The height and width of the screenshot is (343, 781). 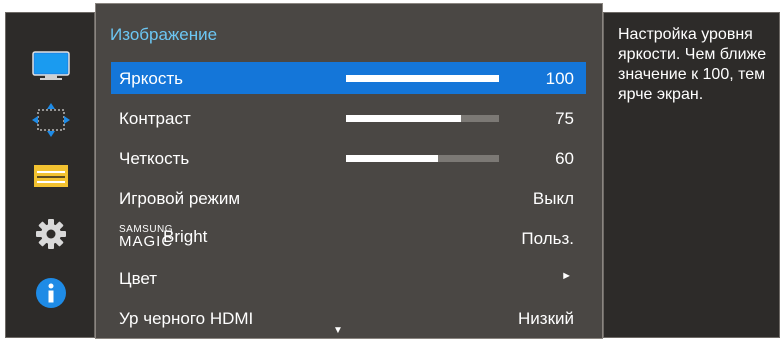 I want to click on sharpness-slider, so click(x=422, y=158).